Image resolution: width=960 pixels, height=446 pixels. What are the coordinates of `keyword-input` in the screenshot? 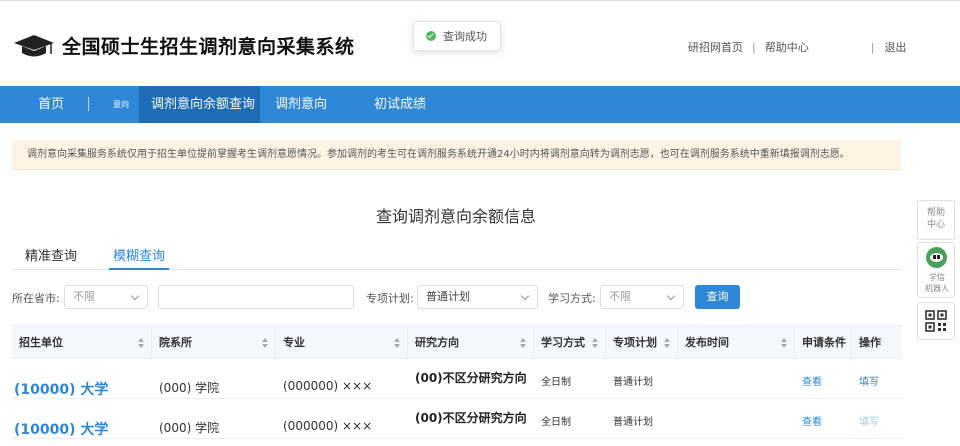 It's located at (256, 297).